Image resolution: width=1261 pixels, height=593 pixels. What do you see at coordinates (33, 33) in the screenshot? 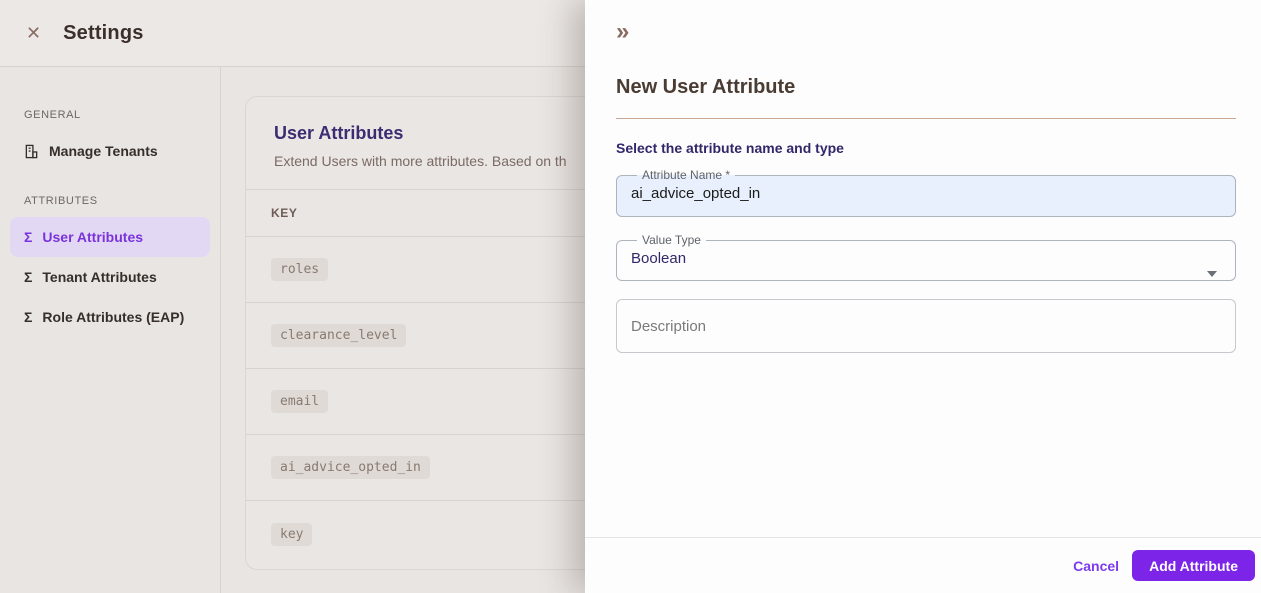
I see `close-icon: ✕` at bounding box center [33, 33].